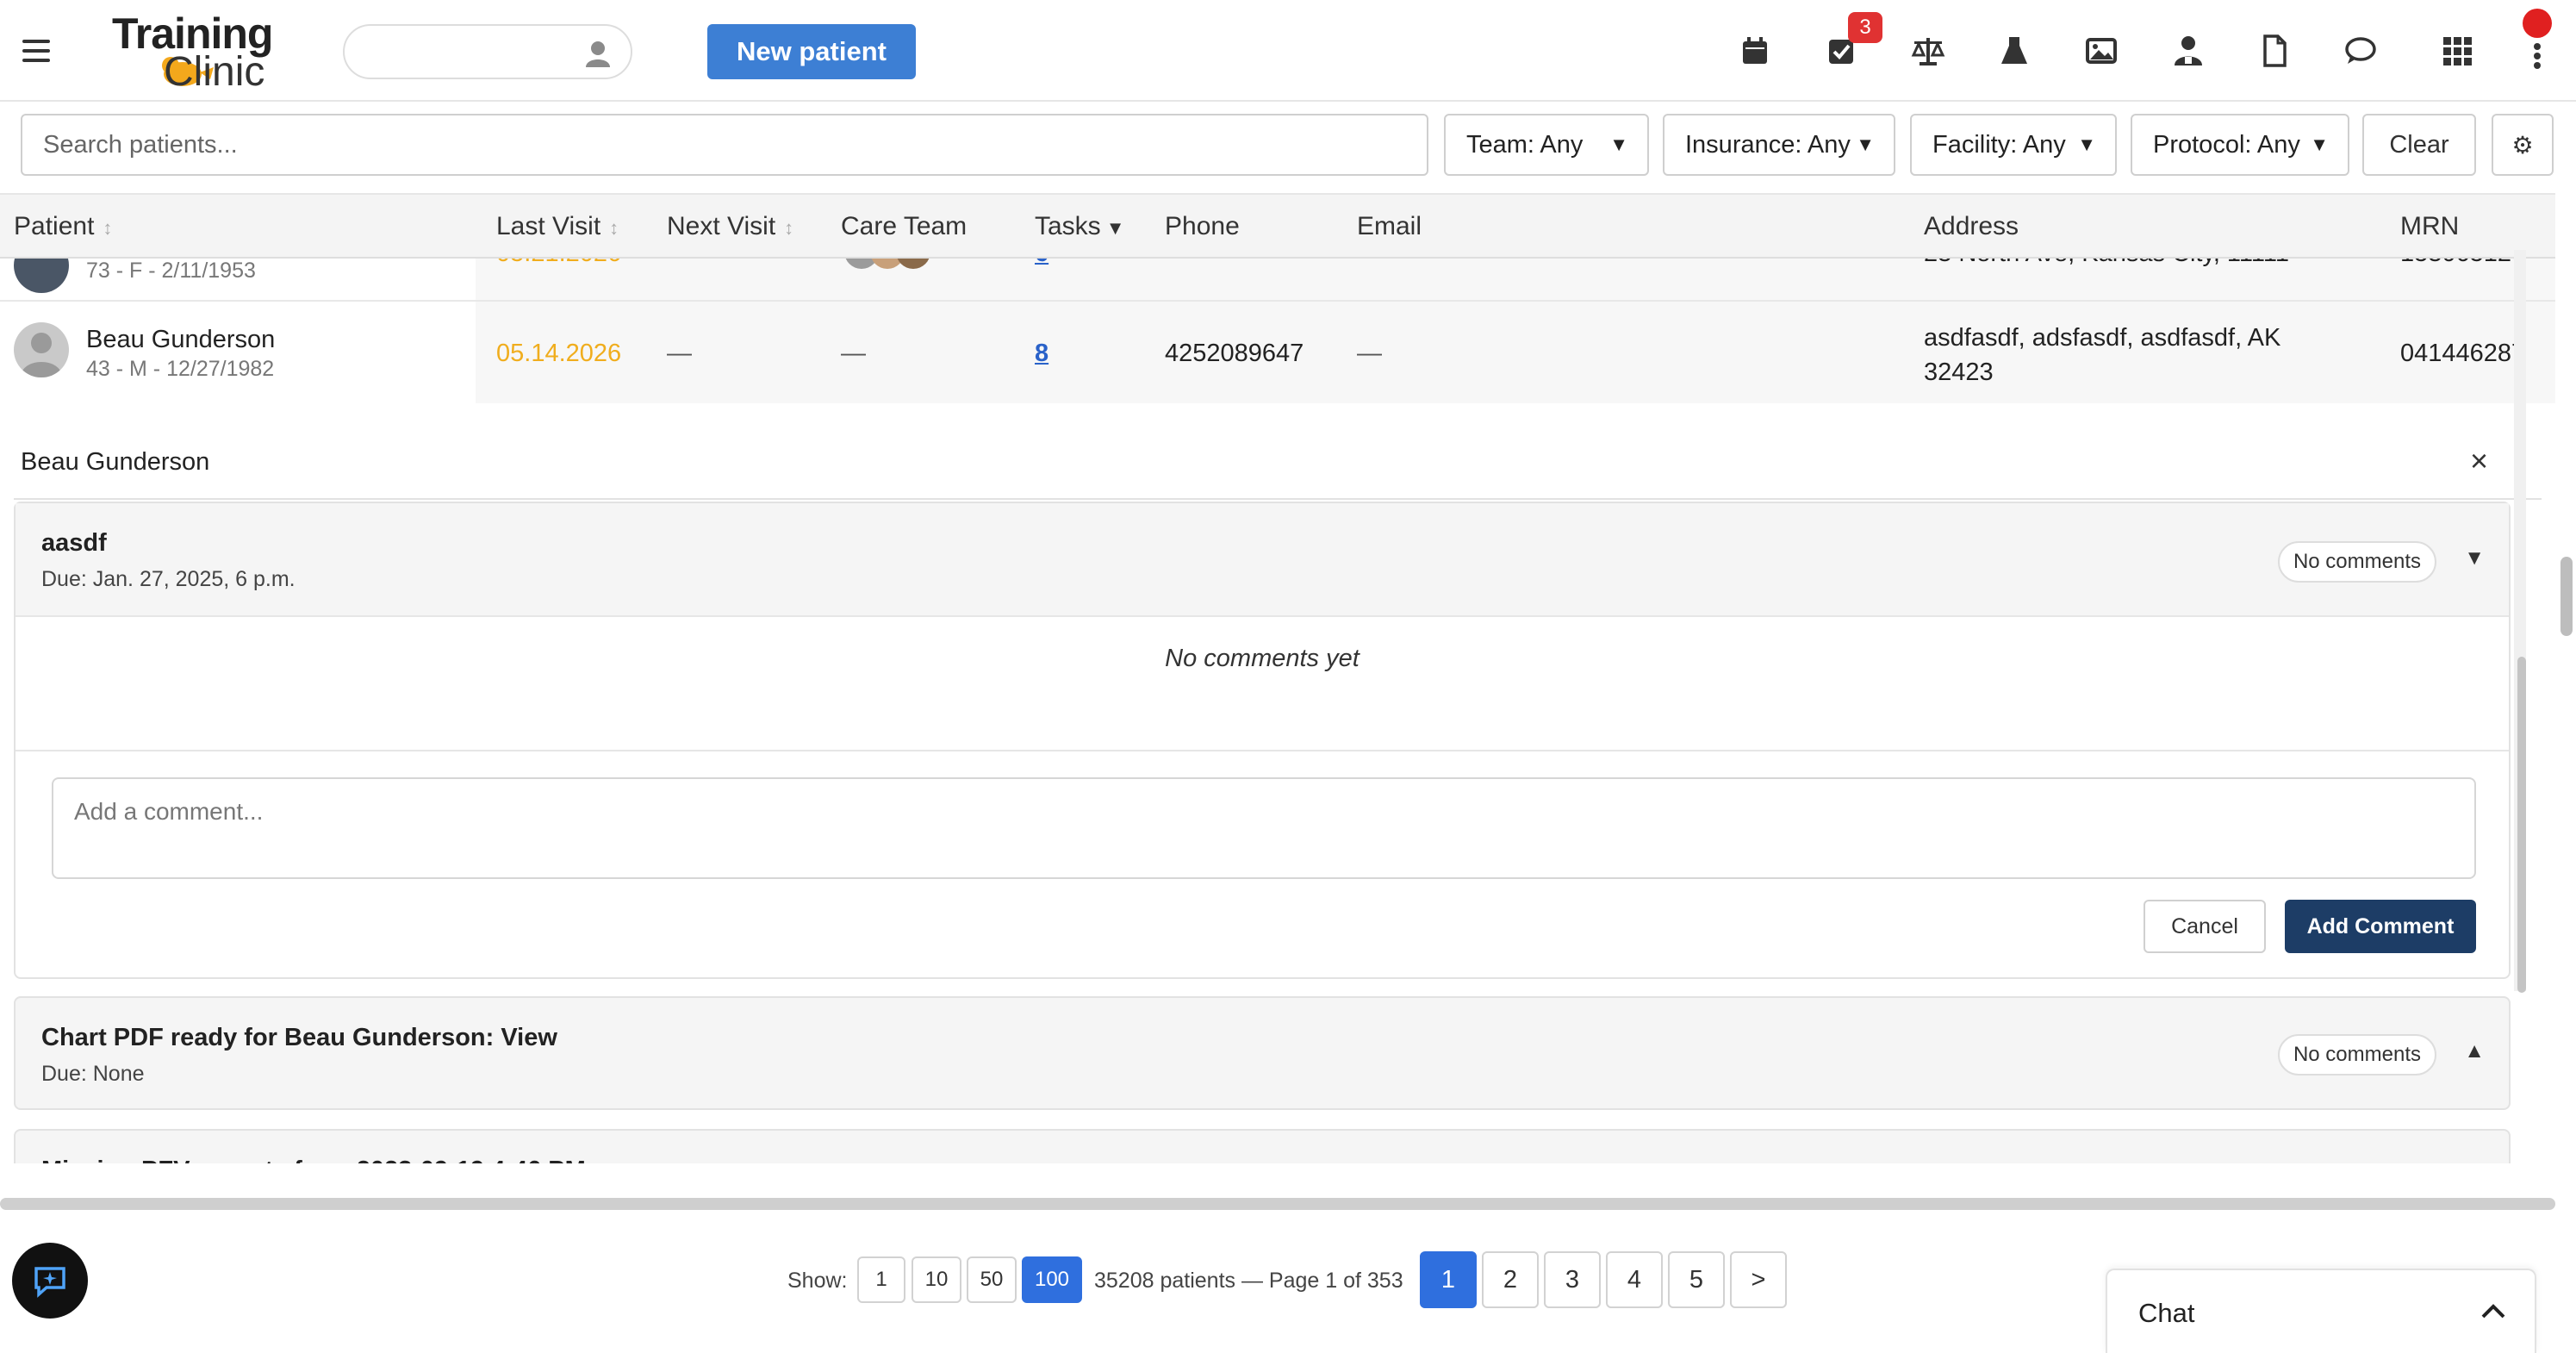 This screenshot has height=1353, width=2576. Describe the element at coordinates (812, 51) in the screenshot. I see `new-patient-button: New patient` at that location.